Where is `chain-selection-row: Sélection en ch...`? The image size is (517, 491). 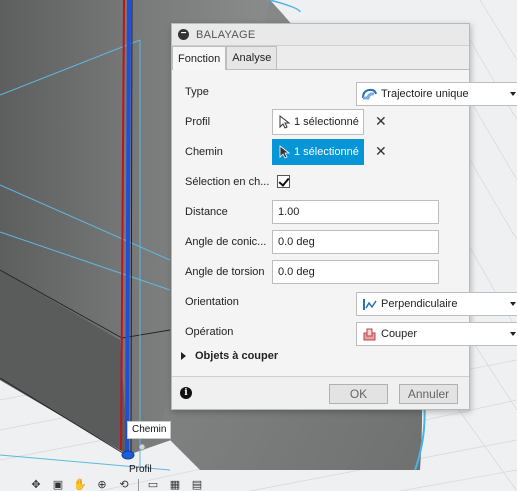
chain-selection-row: Sélection en ch... is located at coordinates (327, 182).